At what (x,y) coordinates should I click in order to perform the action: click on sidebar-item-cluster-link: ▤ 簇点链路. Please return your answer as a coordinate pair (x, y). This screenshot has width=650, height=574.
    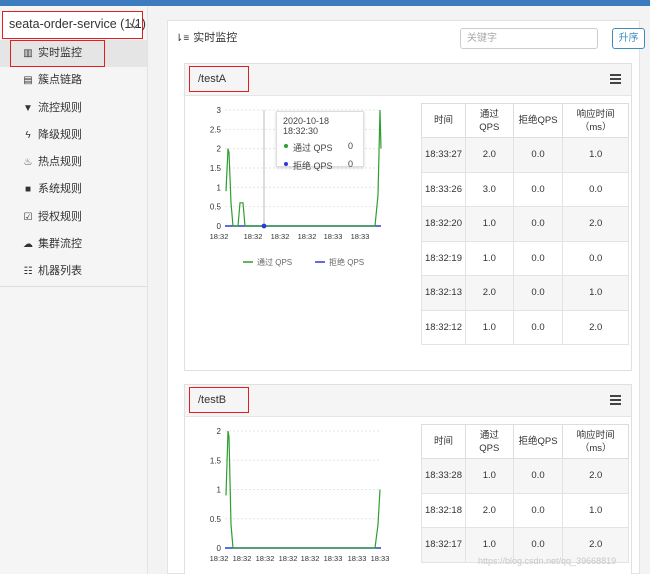
    Looking at the image, I should click on (73, 80).